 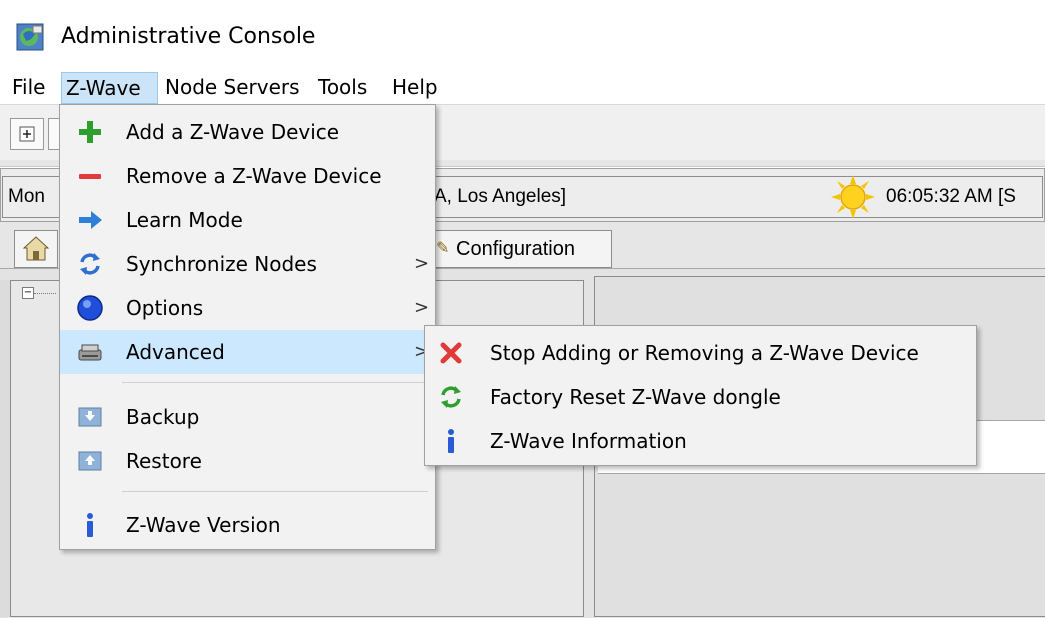 I want to click on menu-item-label: Advanced, so click(x=175, y=352).